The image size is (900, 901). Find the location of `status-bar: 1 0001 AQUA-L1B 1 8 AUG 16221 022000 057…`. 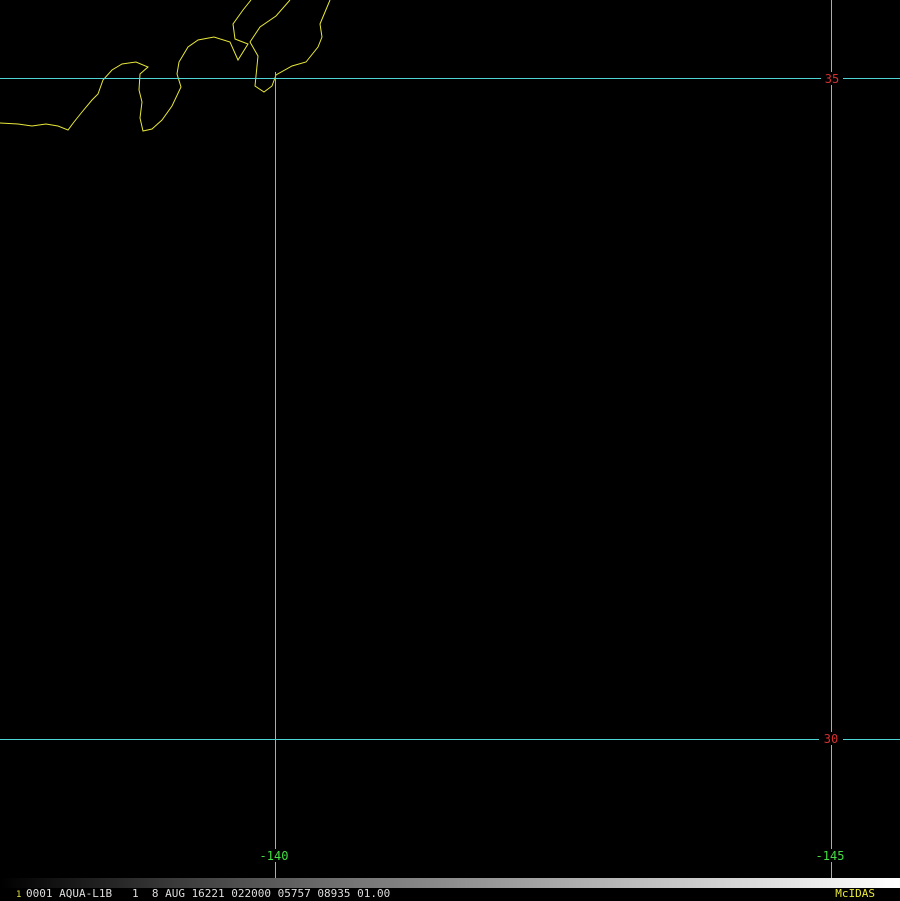

status-bar: 1 0001 AQUA-L1B 1 8 AUG 16221 022000 057… is located at coordinates (450, 889).